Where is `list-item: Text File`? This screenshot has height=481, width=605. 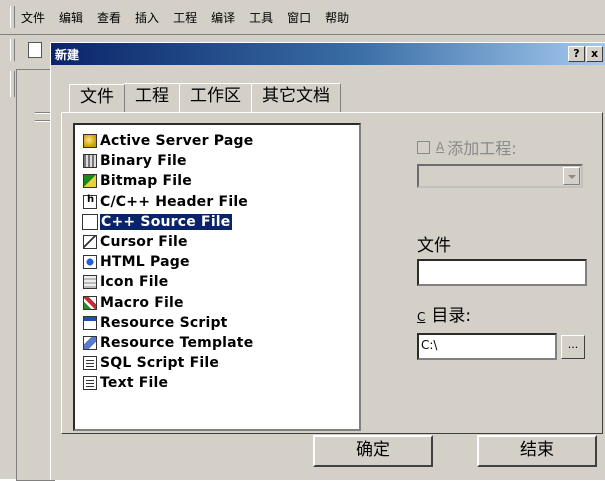 list-item: Text File is located at coordinates (221, 383).